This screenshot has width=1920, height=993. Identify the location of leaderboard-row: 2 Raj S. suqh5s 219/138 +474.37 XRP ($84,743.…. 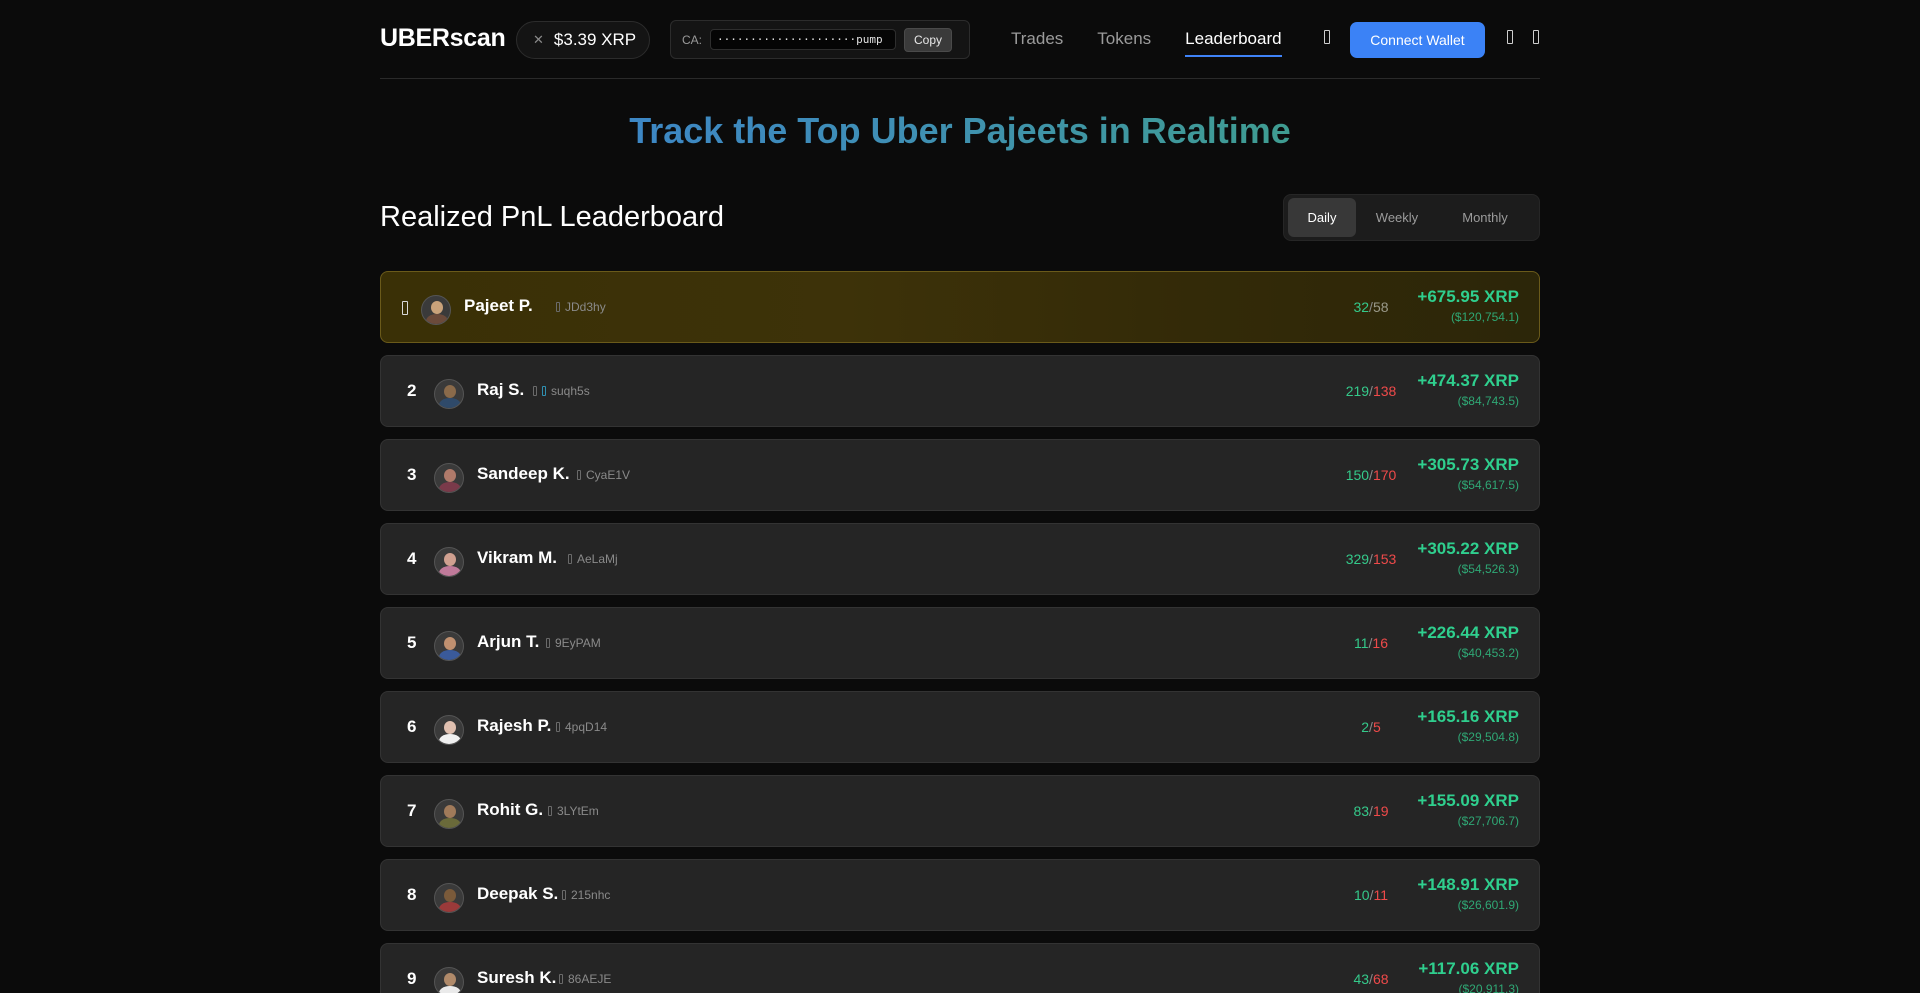
(960, 391).